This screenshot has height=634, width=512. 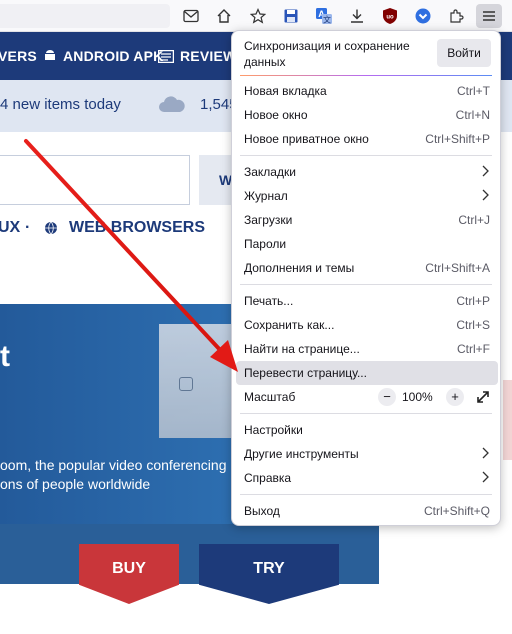 I want to click on extensions-icon, so click(x=456, y=16).